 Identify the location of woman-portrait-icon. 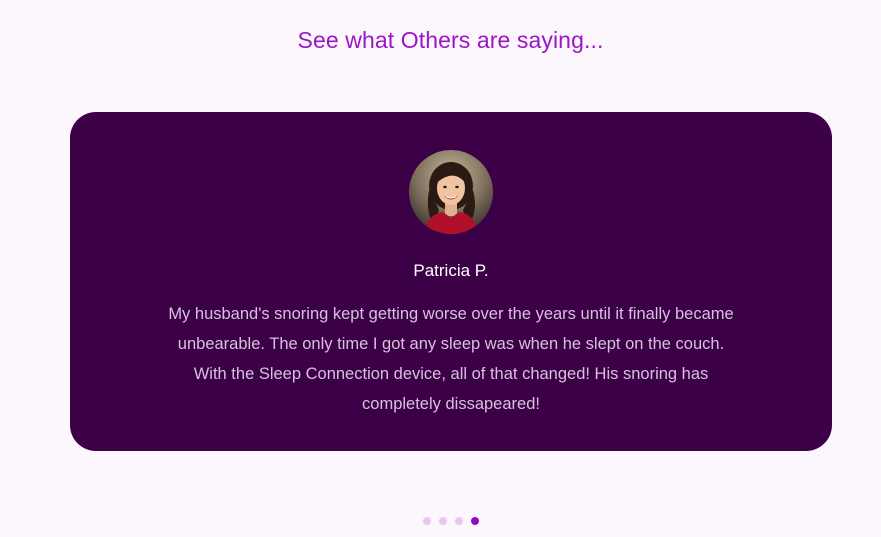
(451, 192).